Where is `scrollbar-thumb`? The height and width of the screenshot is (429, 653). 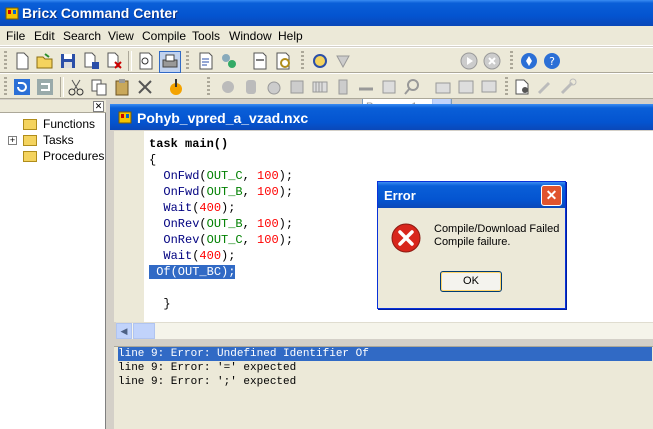 scrollbar-thumb is located at coordinates (144, 331).